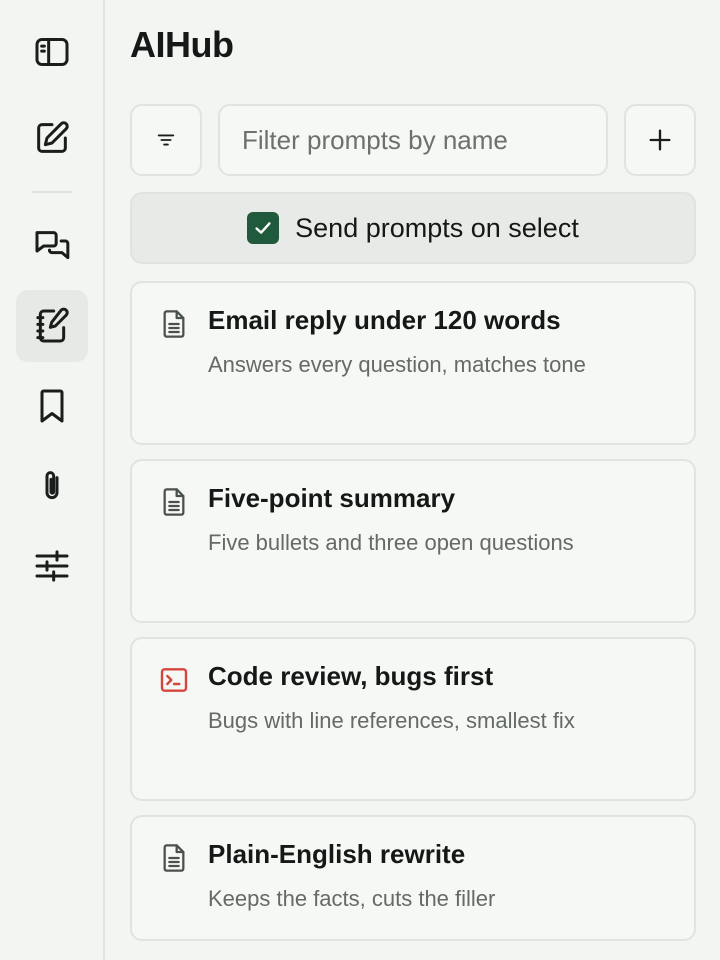 This screenshot has width=720, height=960. I want to click on conversations-icon, so click(52, 245).